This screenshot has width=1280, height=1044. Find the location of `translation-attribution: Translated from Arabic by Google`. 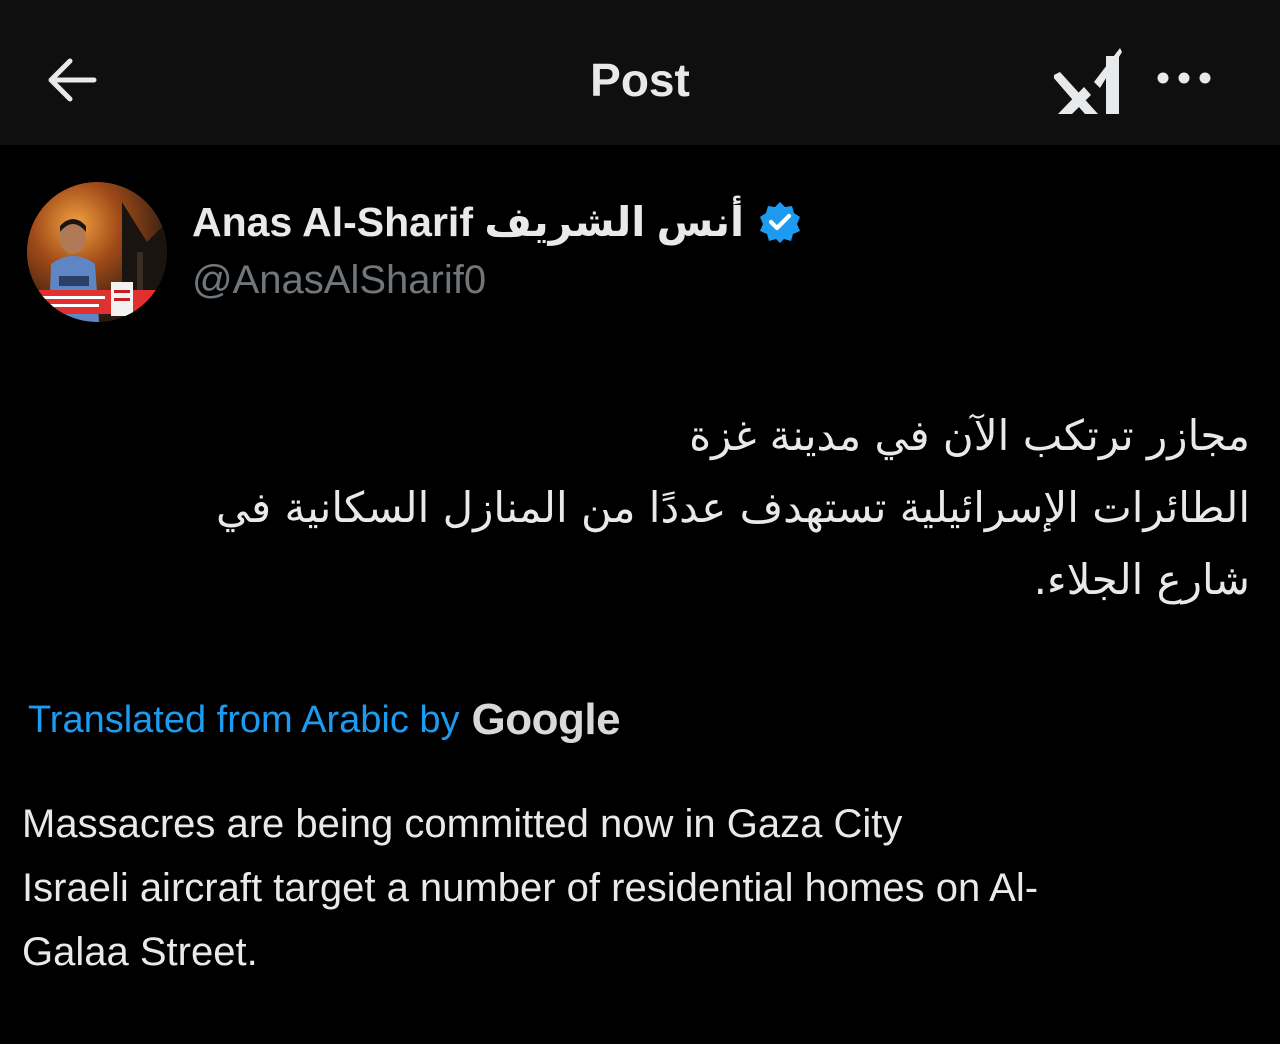

translation-attribution: Translated from Arabic by Google is located at coordinates (324, 720).